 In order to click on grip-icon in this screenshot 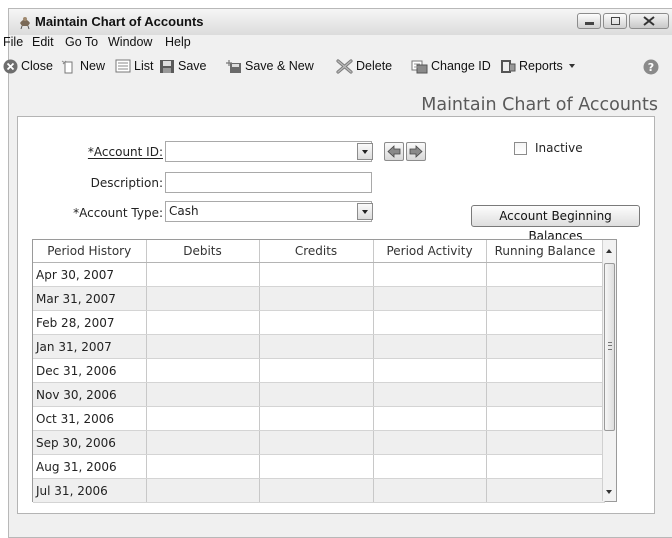, I will do `click(610, 346)`.